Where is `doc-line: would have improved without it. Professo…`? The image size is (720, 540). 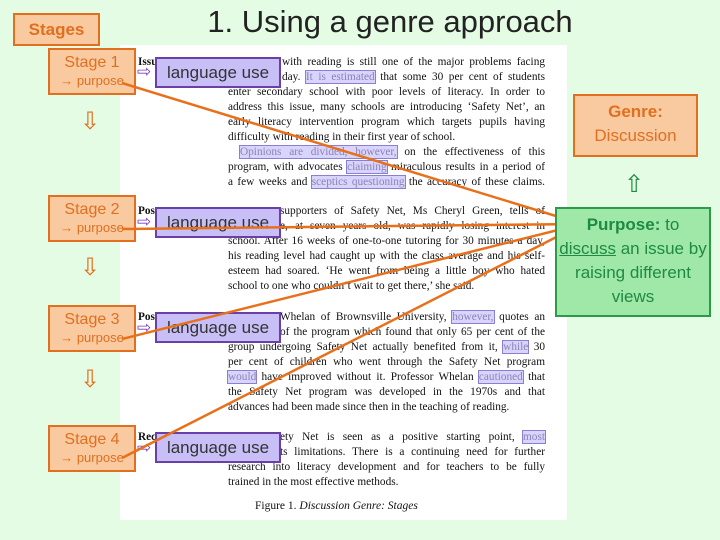
doc-line: would have improved without it. Professo… is located at coordinates (386, 377).